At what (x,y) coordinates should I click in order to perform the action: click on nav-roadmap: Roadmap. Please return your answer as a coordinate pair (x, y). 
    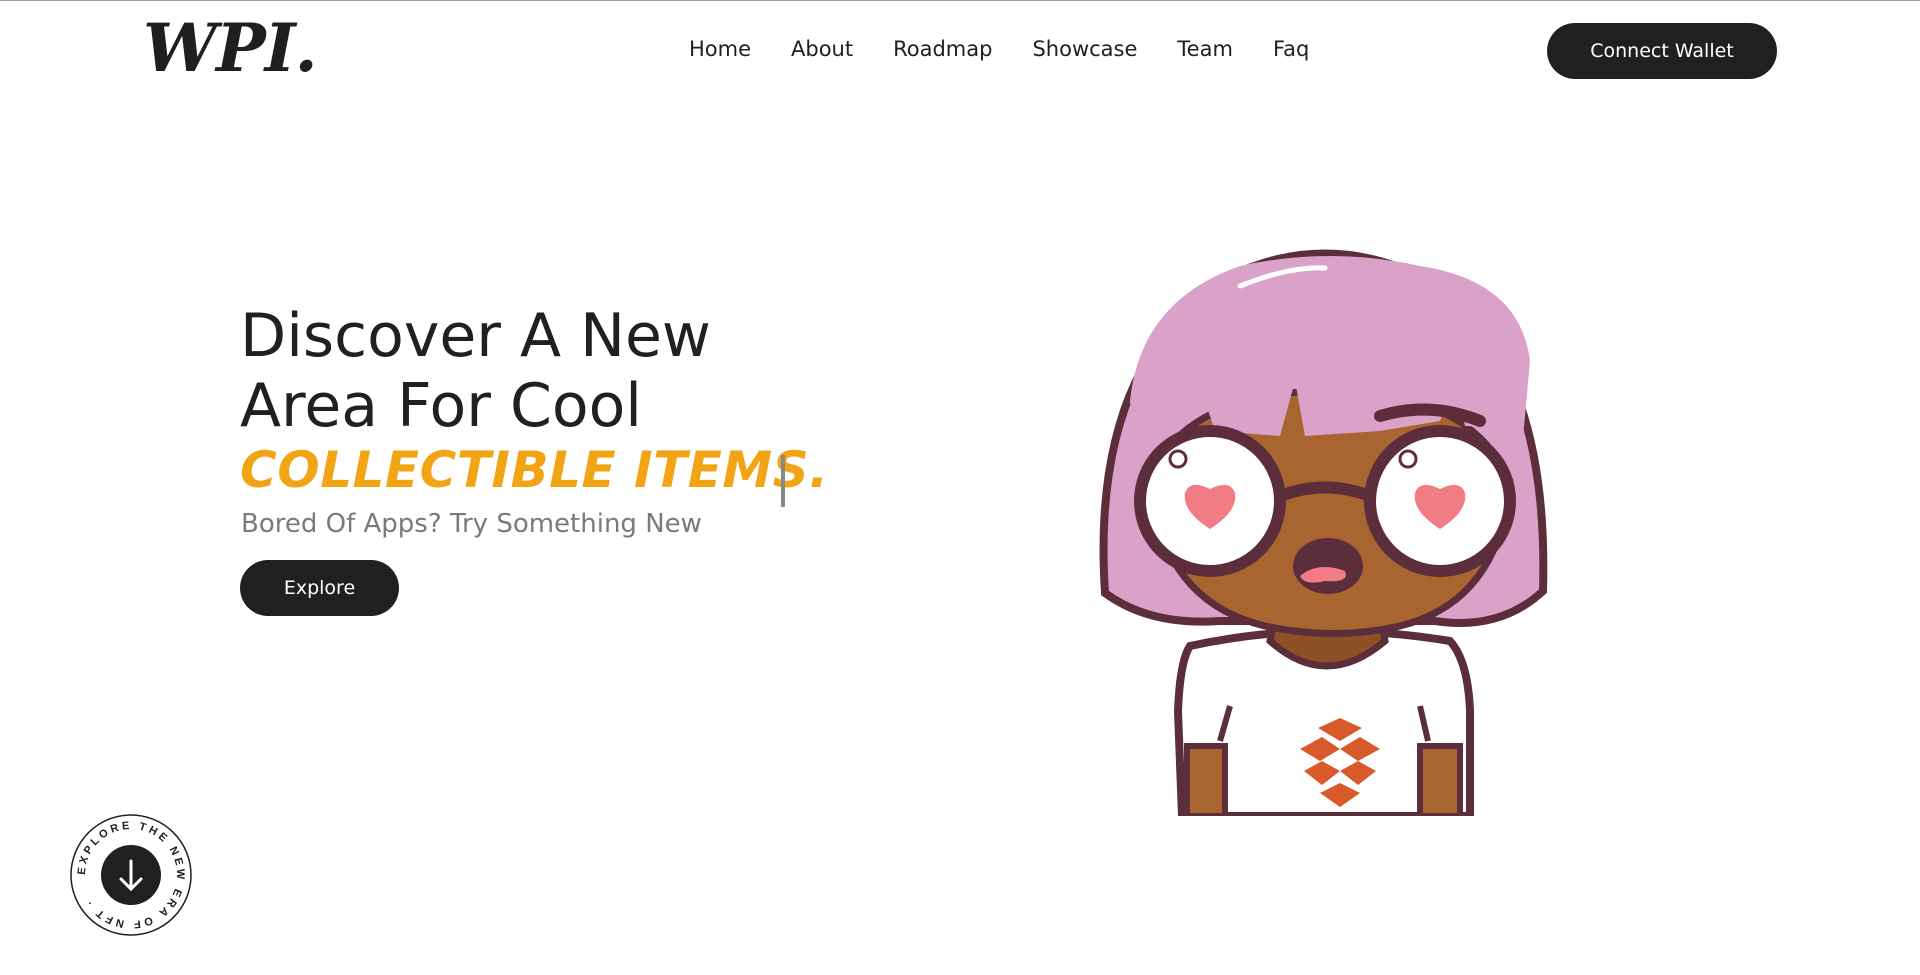
    Looking at the image, I should click on (942, 49).